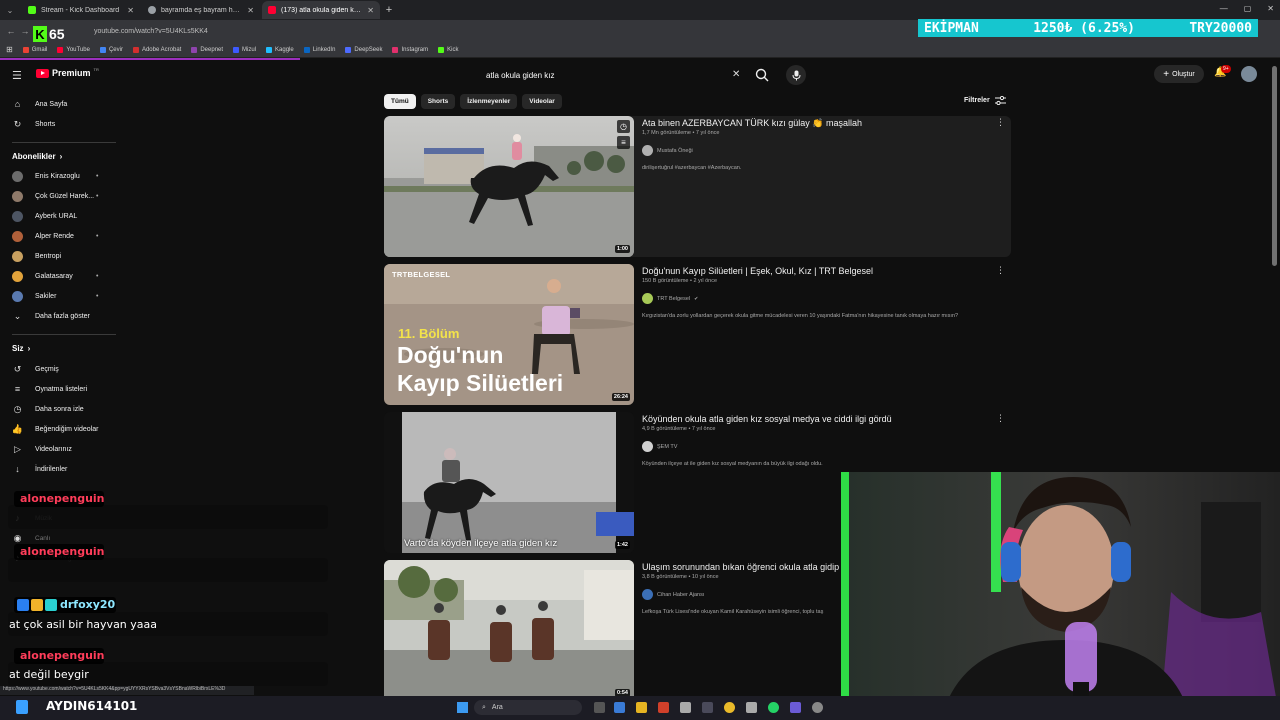  I want to click on taskbar-search: ⌕ Ara, so click(528, 707).